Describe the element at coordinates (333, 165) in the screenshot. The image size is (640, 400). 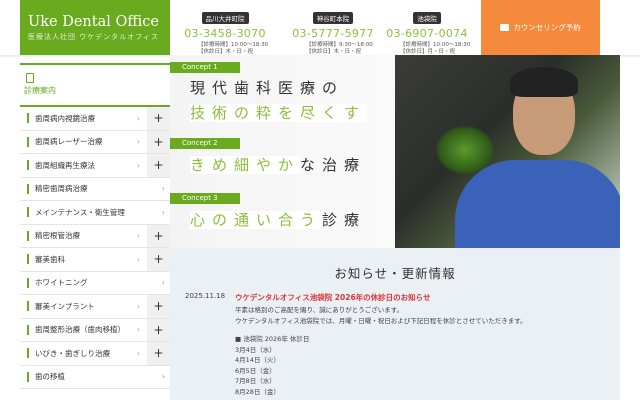
I see `concept-2-rest: な治療` at that location.